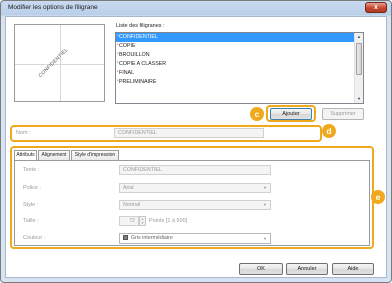 This screenshot has width=392, height=283. What do you see at coordinates (34, 238) in the screenshot?
I see `color-label: Couleur :` at bounding box center [34, 238].